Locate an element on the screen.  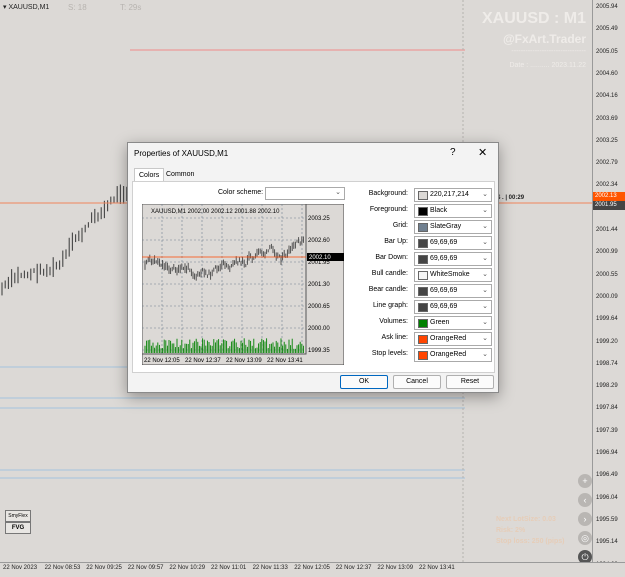
time-tick-label: 22 Nov 13:41 is located at coordinates (437, 568).